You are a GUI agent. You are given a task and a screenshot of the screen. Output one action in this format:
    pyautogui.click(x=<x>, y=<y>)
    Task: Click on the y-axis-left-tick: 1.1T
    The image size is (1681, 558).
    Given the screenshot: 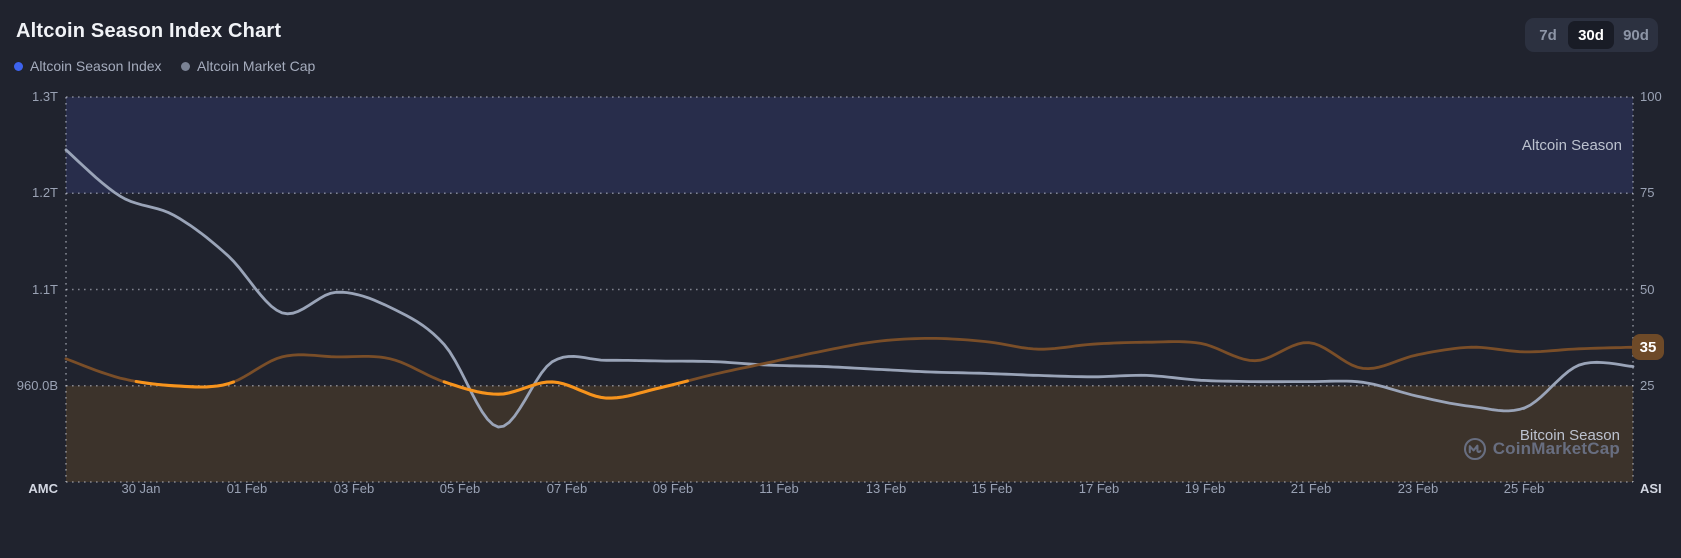 What is the action you would take?
    pyautogui.click(x=44, y=289)
    